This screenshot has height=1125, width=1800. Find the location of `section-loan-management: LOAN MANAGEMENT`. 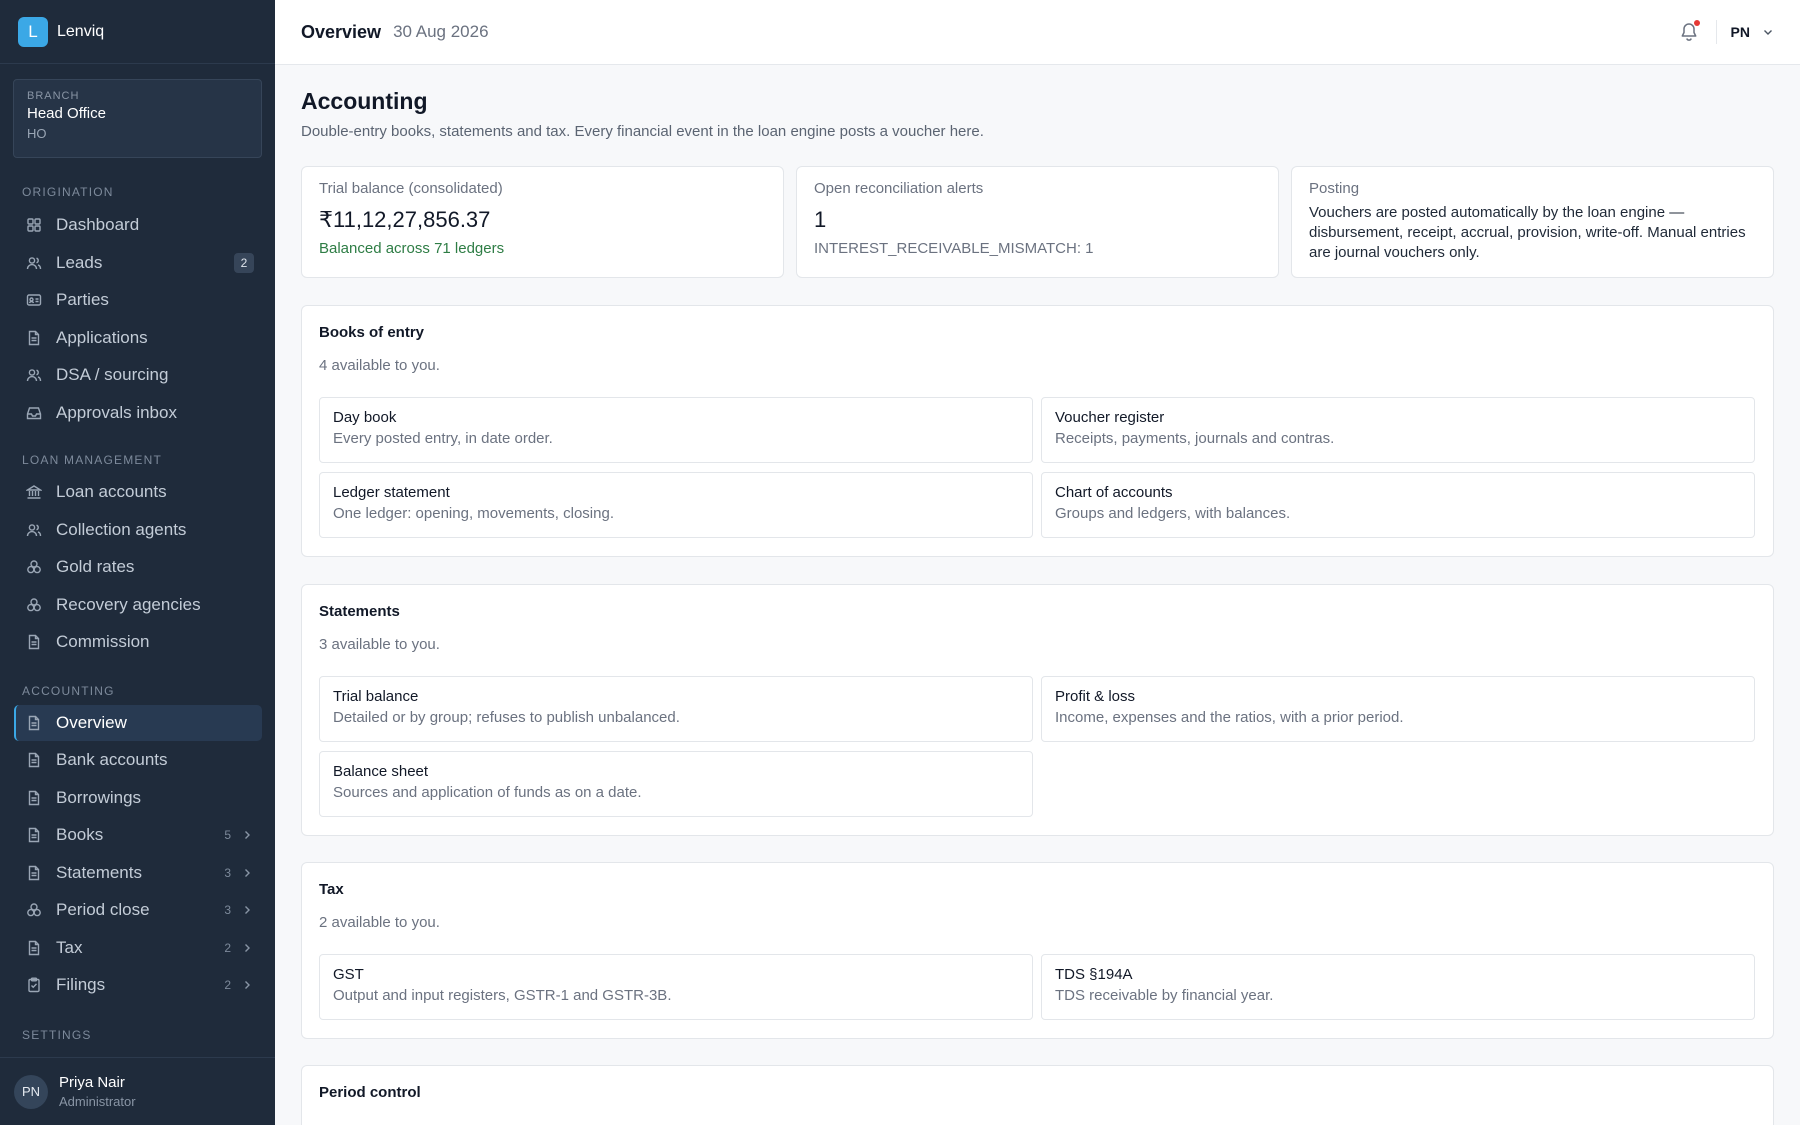

section-loan-management: LOAN MANAGEMENT is located at coordinates (92, 460).